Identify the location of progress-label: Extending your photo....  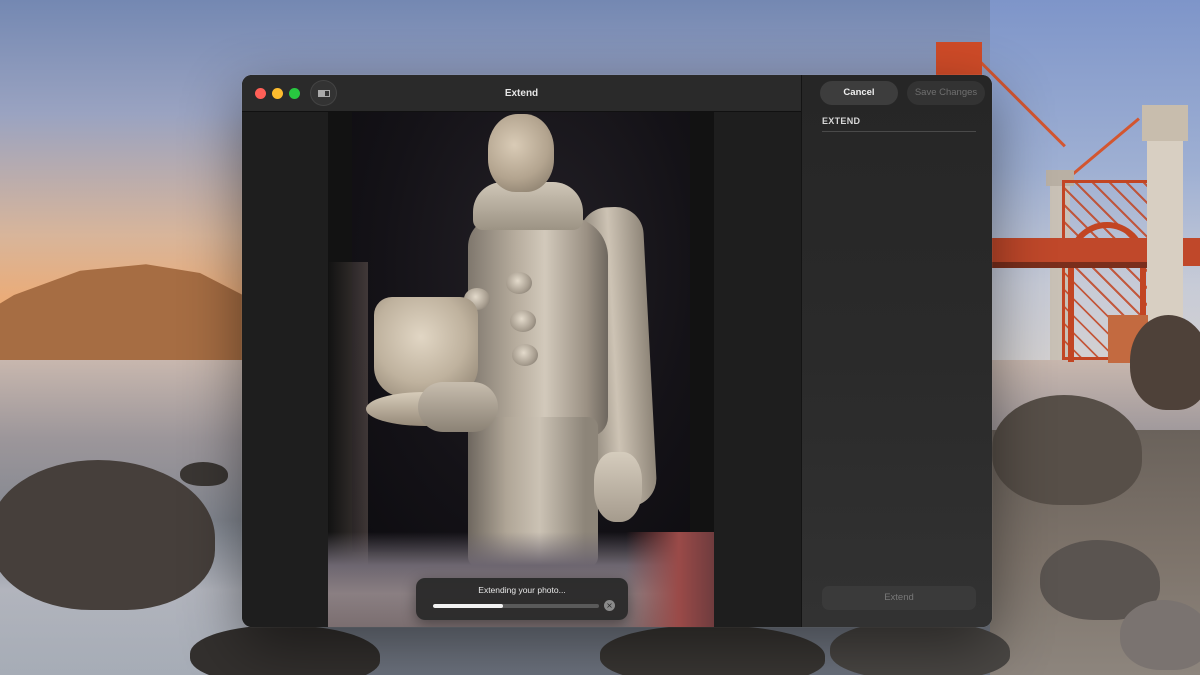
(522, 590).